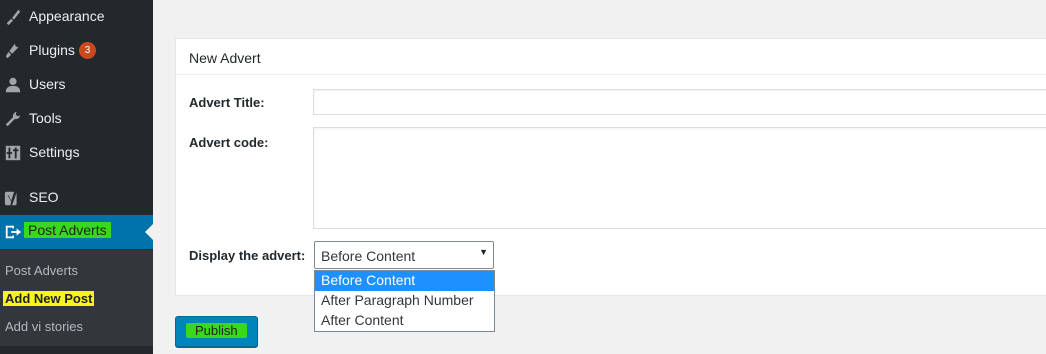 The height and width of the screenshot is (354, 1046). What do you see at coordinates (67, 16) in the screenshot?
I see `menu-label-appearance: Appearance` at bounding box center [67, 16].